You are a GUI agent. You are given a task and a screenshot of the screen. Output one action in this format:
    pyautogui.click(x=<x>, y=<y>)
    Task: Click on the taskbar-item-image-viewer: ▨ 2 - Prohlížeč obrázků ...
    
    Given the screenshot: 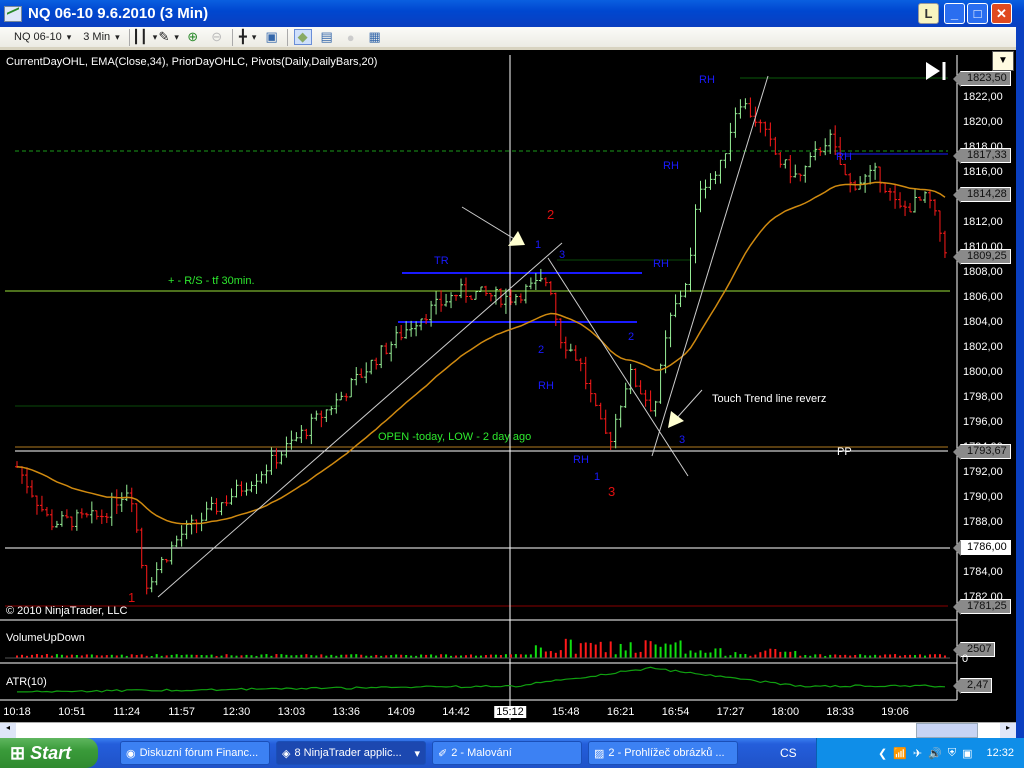 What is the action you would take?
    pyautogui.click(x=663, y=753)
    